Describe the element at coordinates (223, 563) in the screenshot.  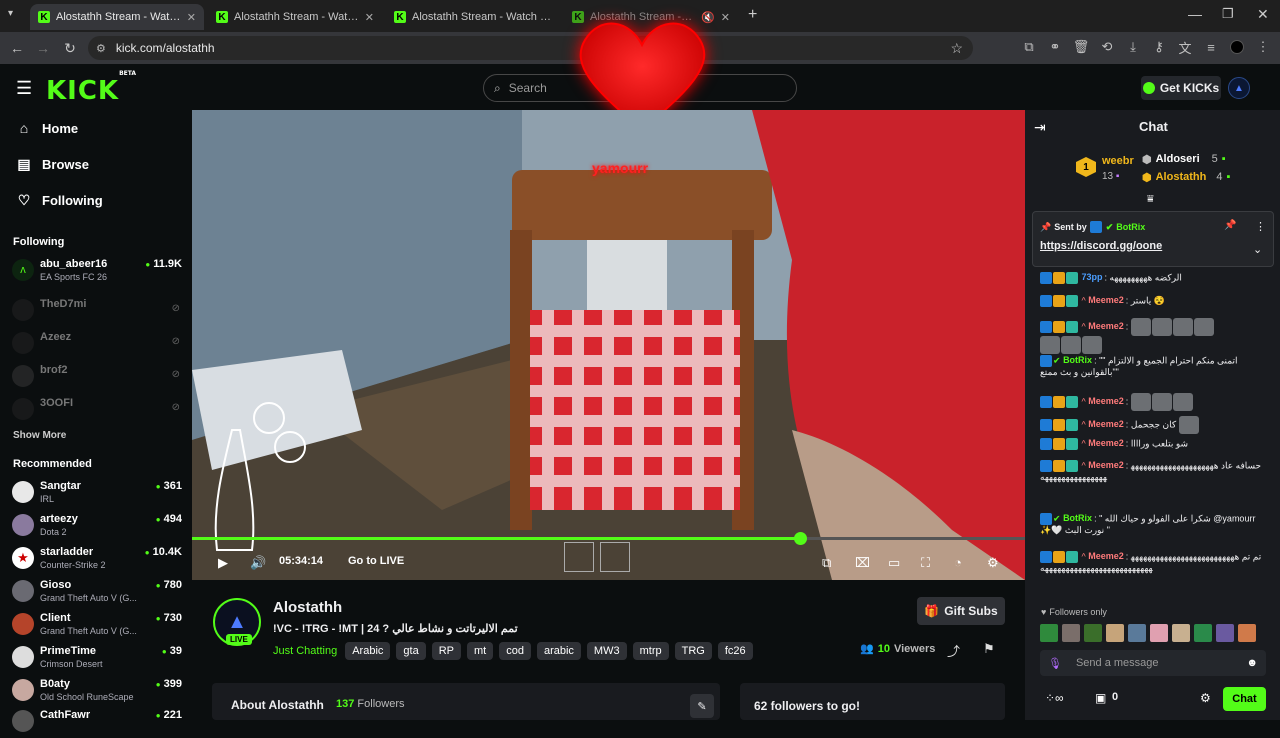
I see `play-icon: ▶` at that location.